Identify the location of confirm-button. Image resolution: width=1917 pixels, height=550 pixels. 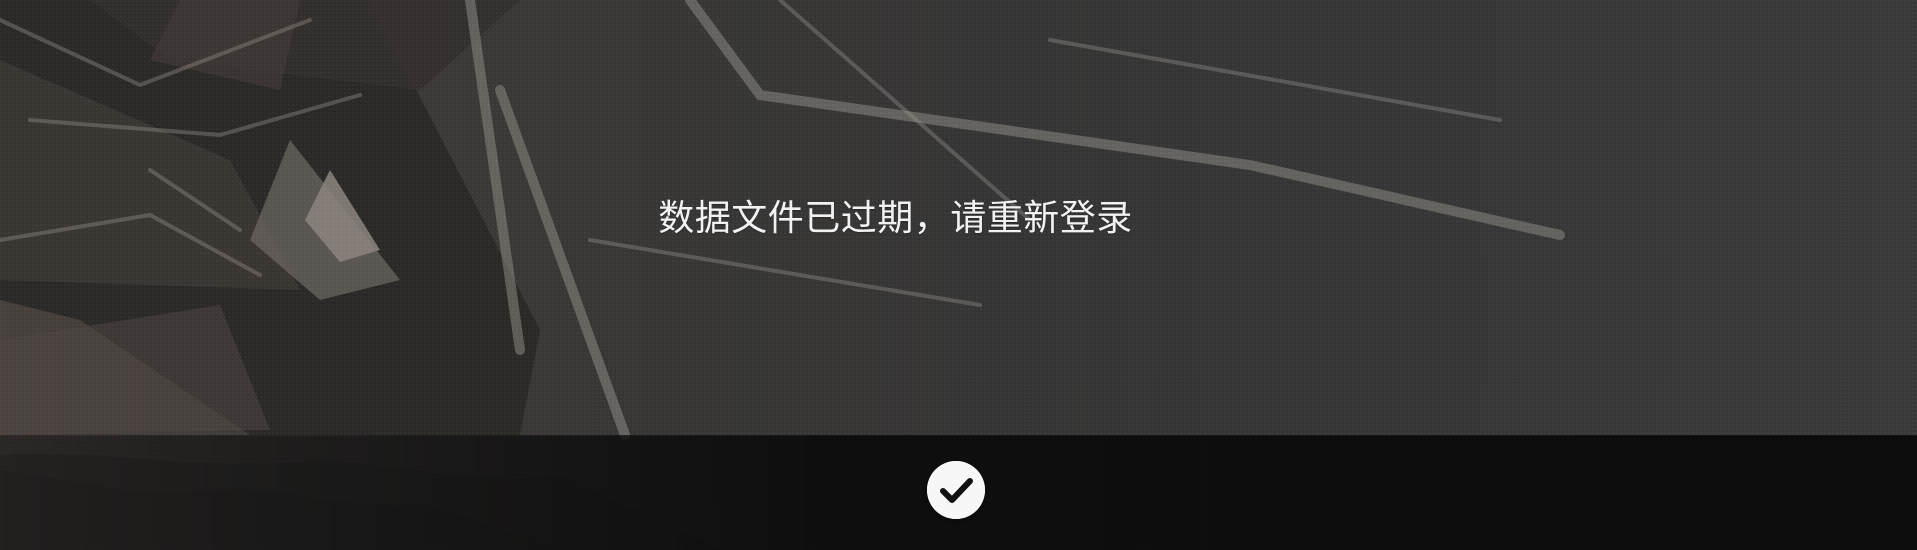
(956, 490).